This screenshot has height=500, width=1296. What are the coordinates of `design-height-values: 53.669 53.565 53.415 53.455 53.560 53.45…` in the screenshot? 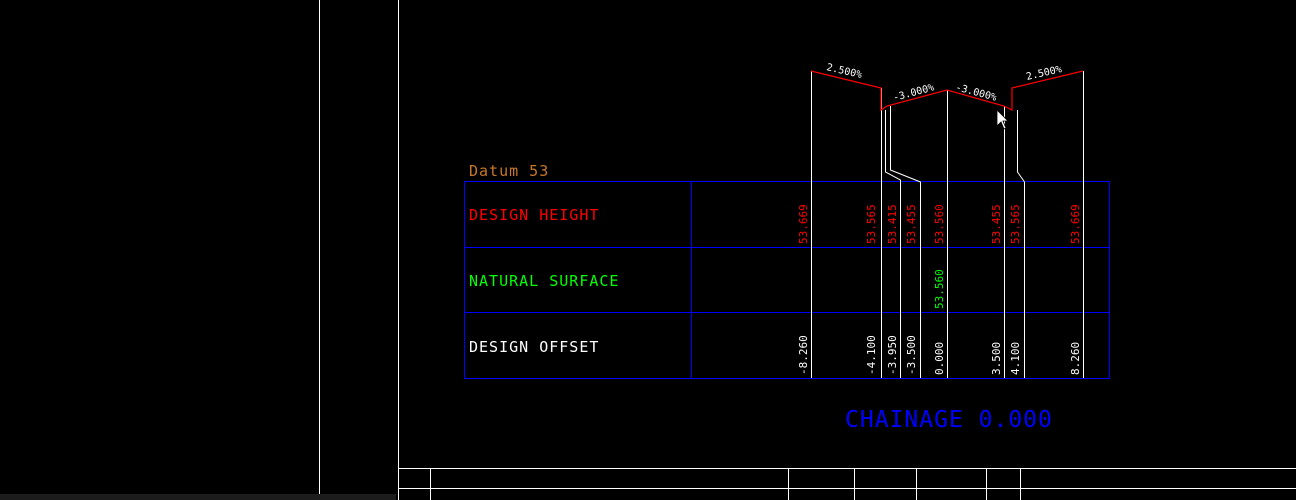 It's located at (939, 224).